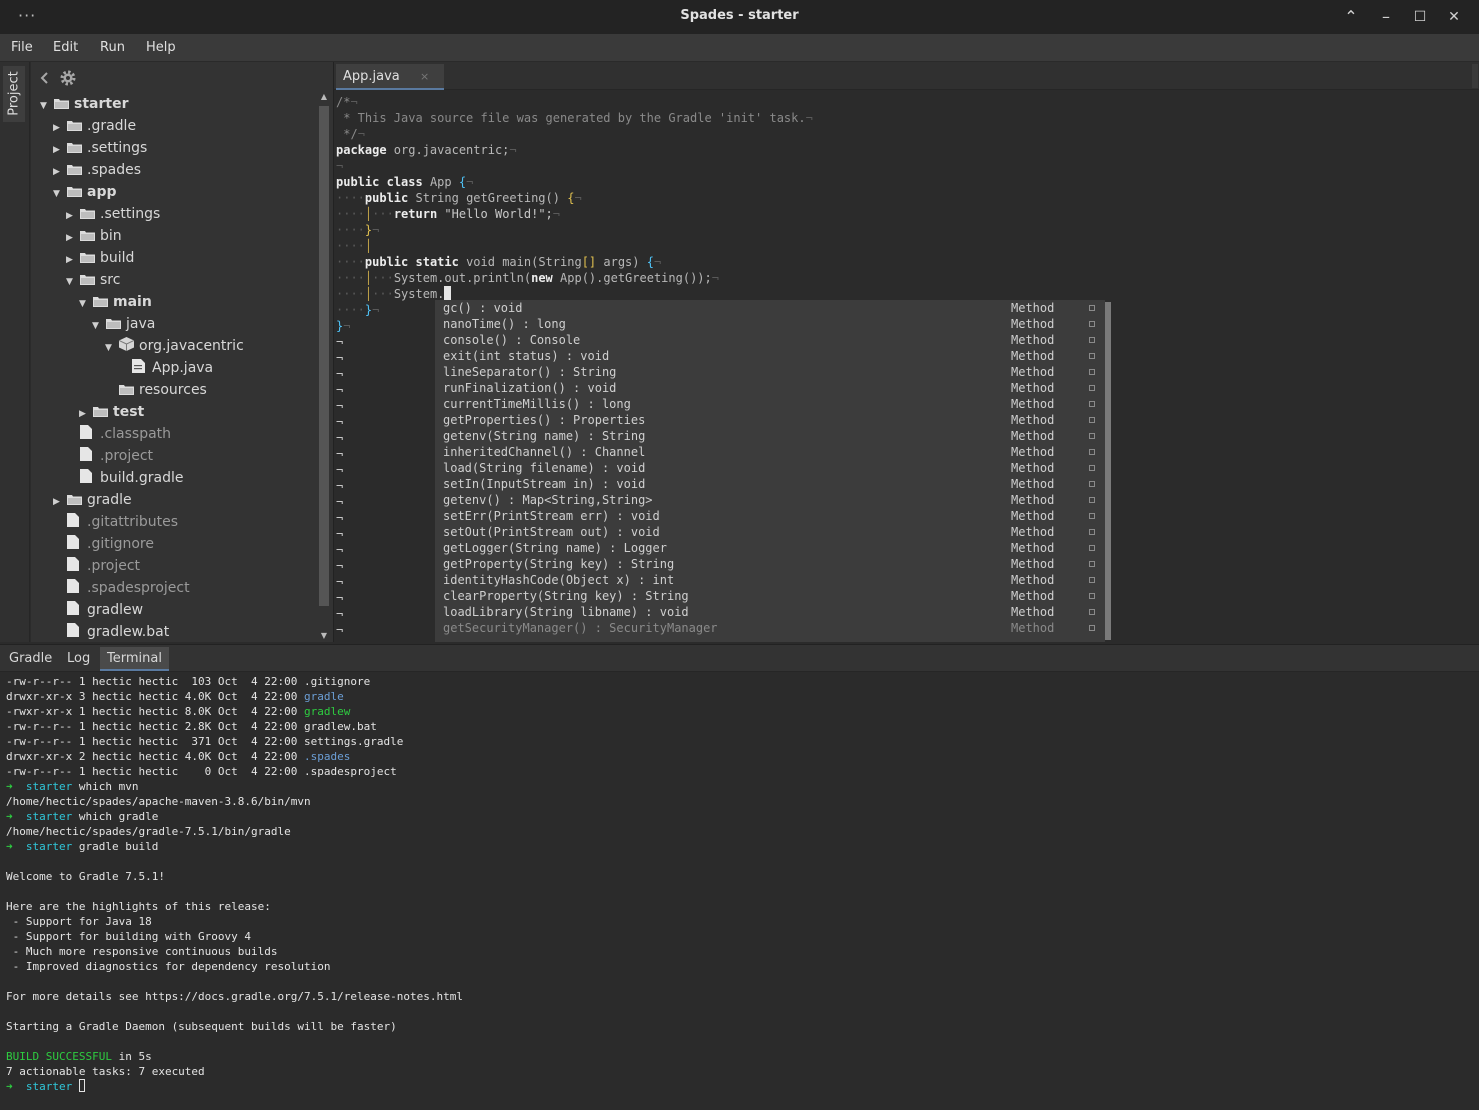 The height and width of the screenshot is (1110, 1479). Describe the element at coordinates (44, 78) in the screenshot. I see `collapse-left-icon` at that location.